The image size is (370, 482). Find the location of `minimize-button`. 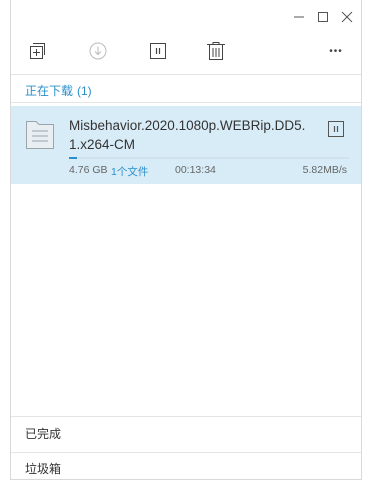

minimize-button is located at coordinates (299, 17).